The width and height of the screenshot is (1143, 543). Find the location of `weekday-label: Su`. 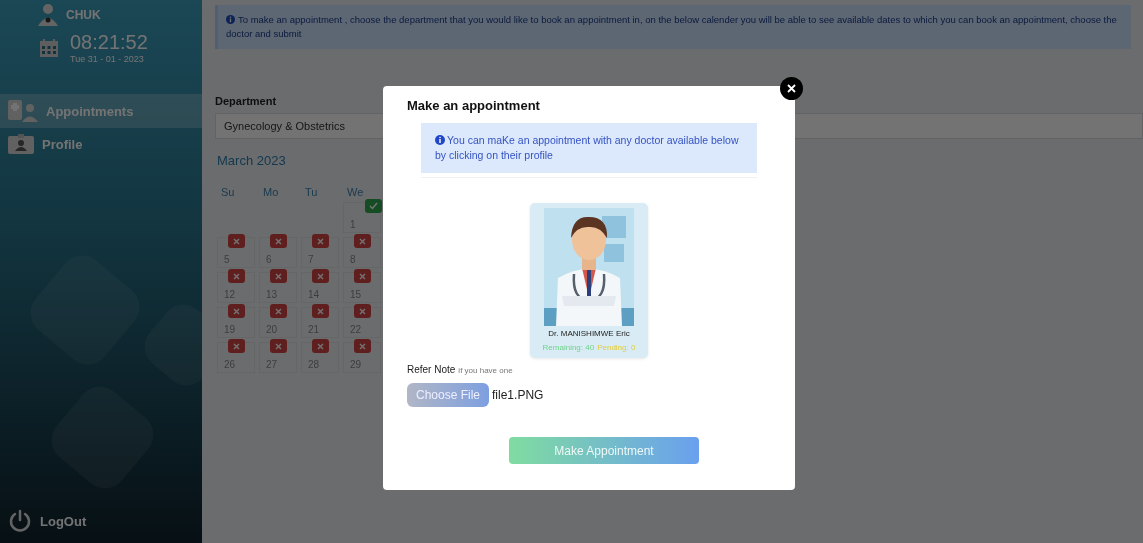

weekday-label: Su is located at coordinates (228, 192).